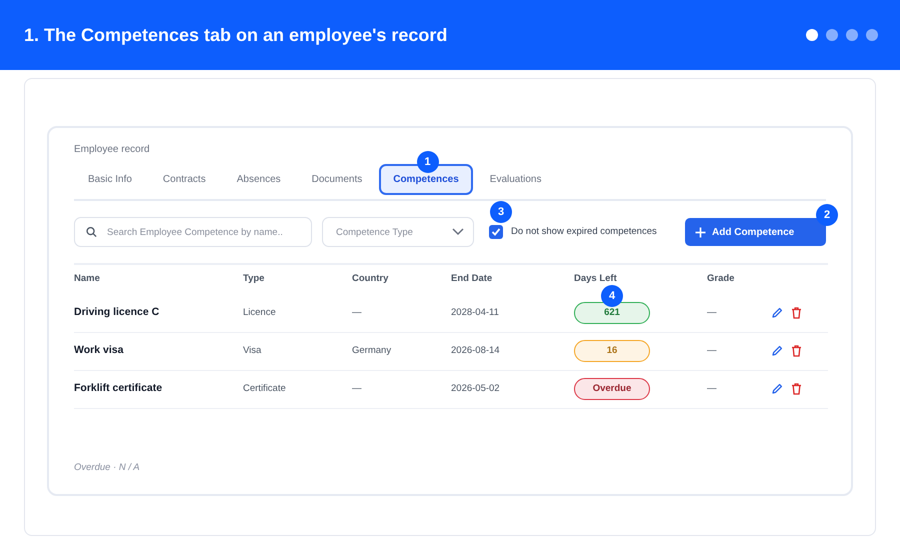  Describe the element at coordinates (297, 389) in the screenshot. I see `table-cell: Certificate` at that location.